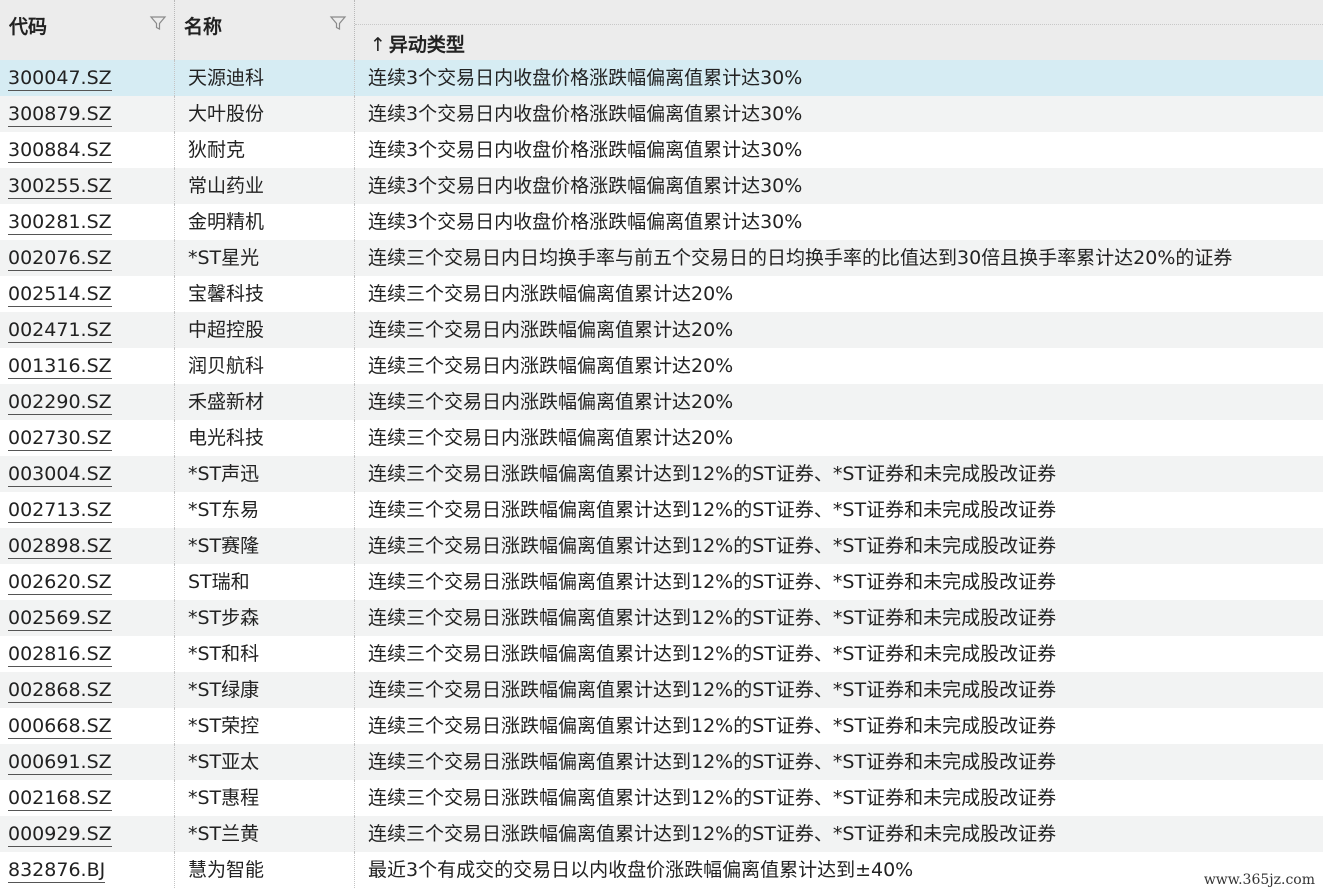  Describe the element at coordinates (60, 259) in the screenshot. I see `stock-code-link: 002076.SZ` at that location.